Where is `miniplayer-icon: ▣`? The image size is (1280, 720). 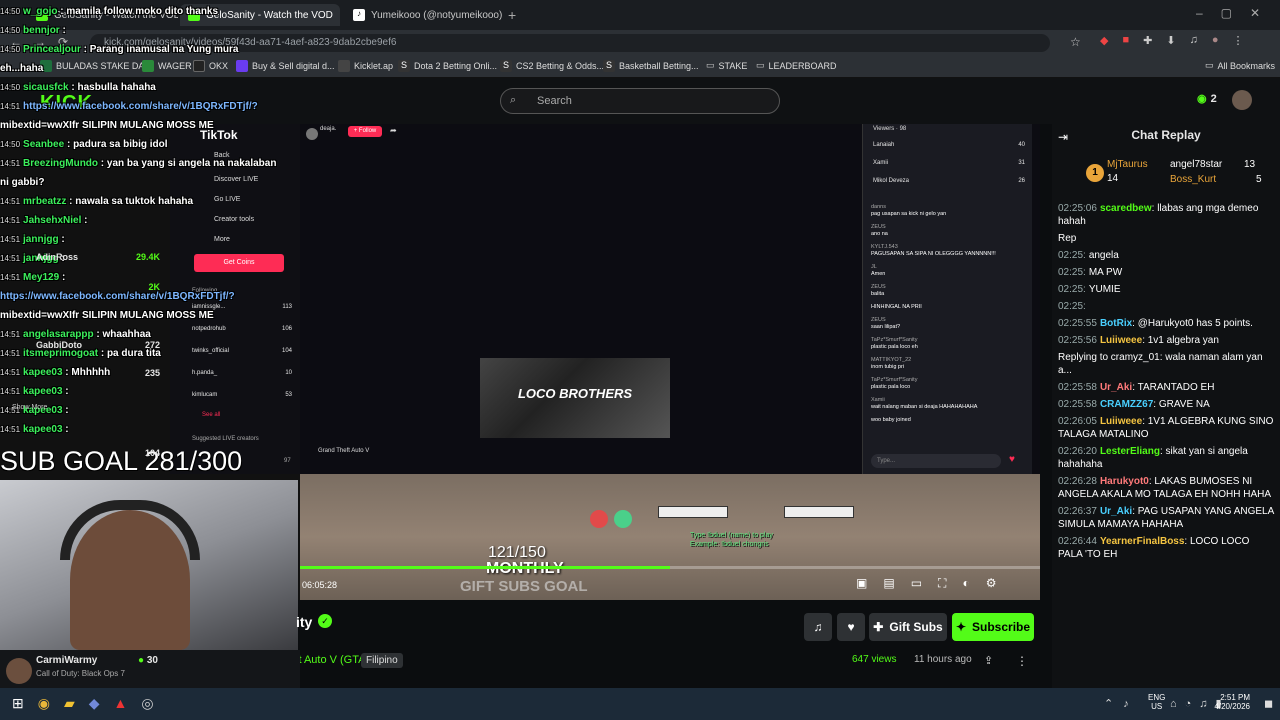
miniplayer-icon: ▣ is located at coordinates (861, 583).